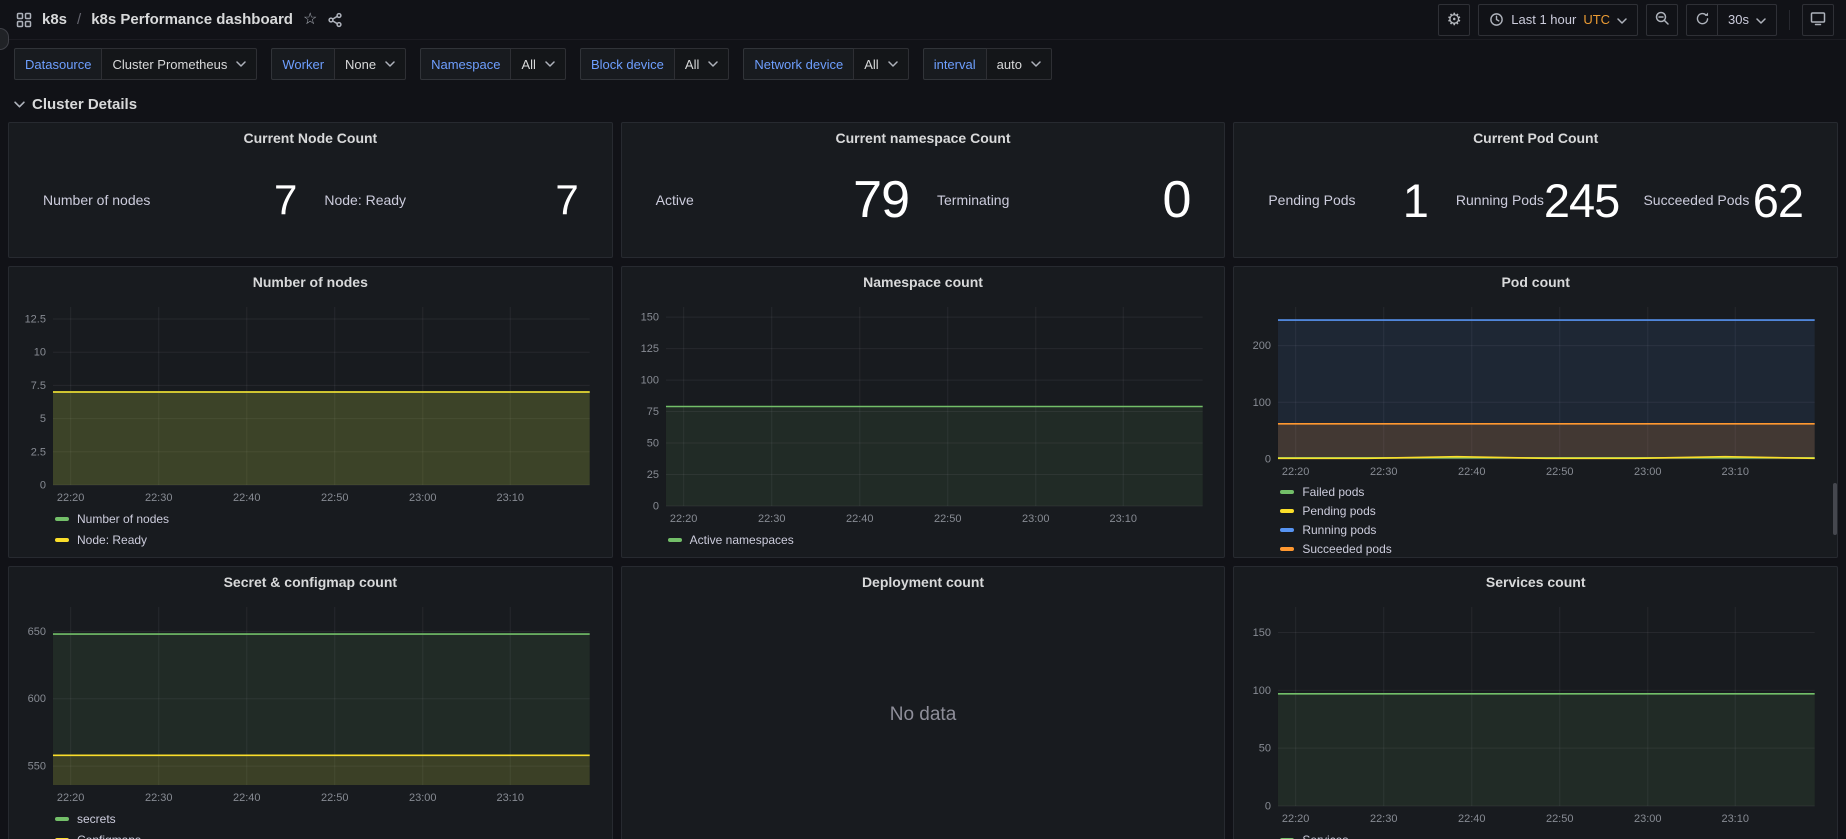 This screenshot has width=1846, height=839. Describe the element at coordinates (566, 199) in the screenshot. I see `stat-value: 7` at that location.